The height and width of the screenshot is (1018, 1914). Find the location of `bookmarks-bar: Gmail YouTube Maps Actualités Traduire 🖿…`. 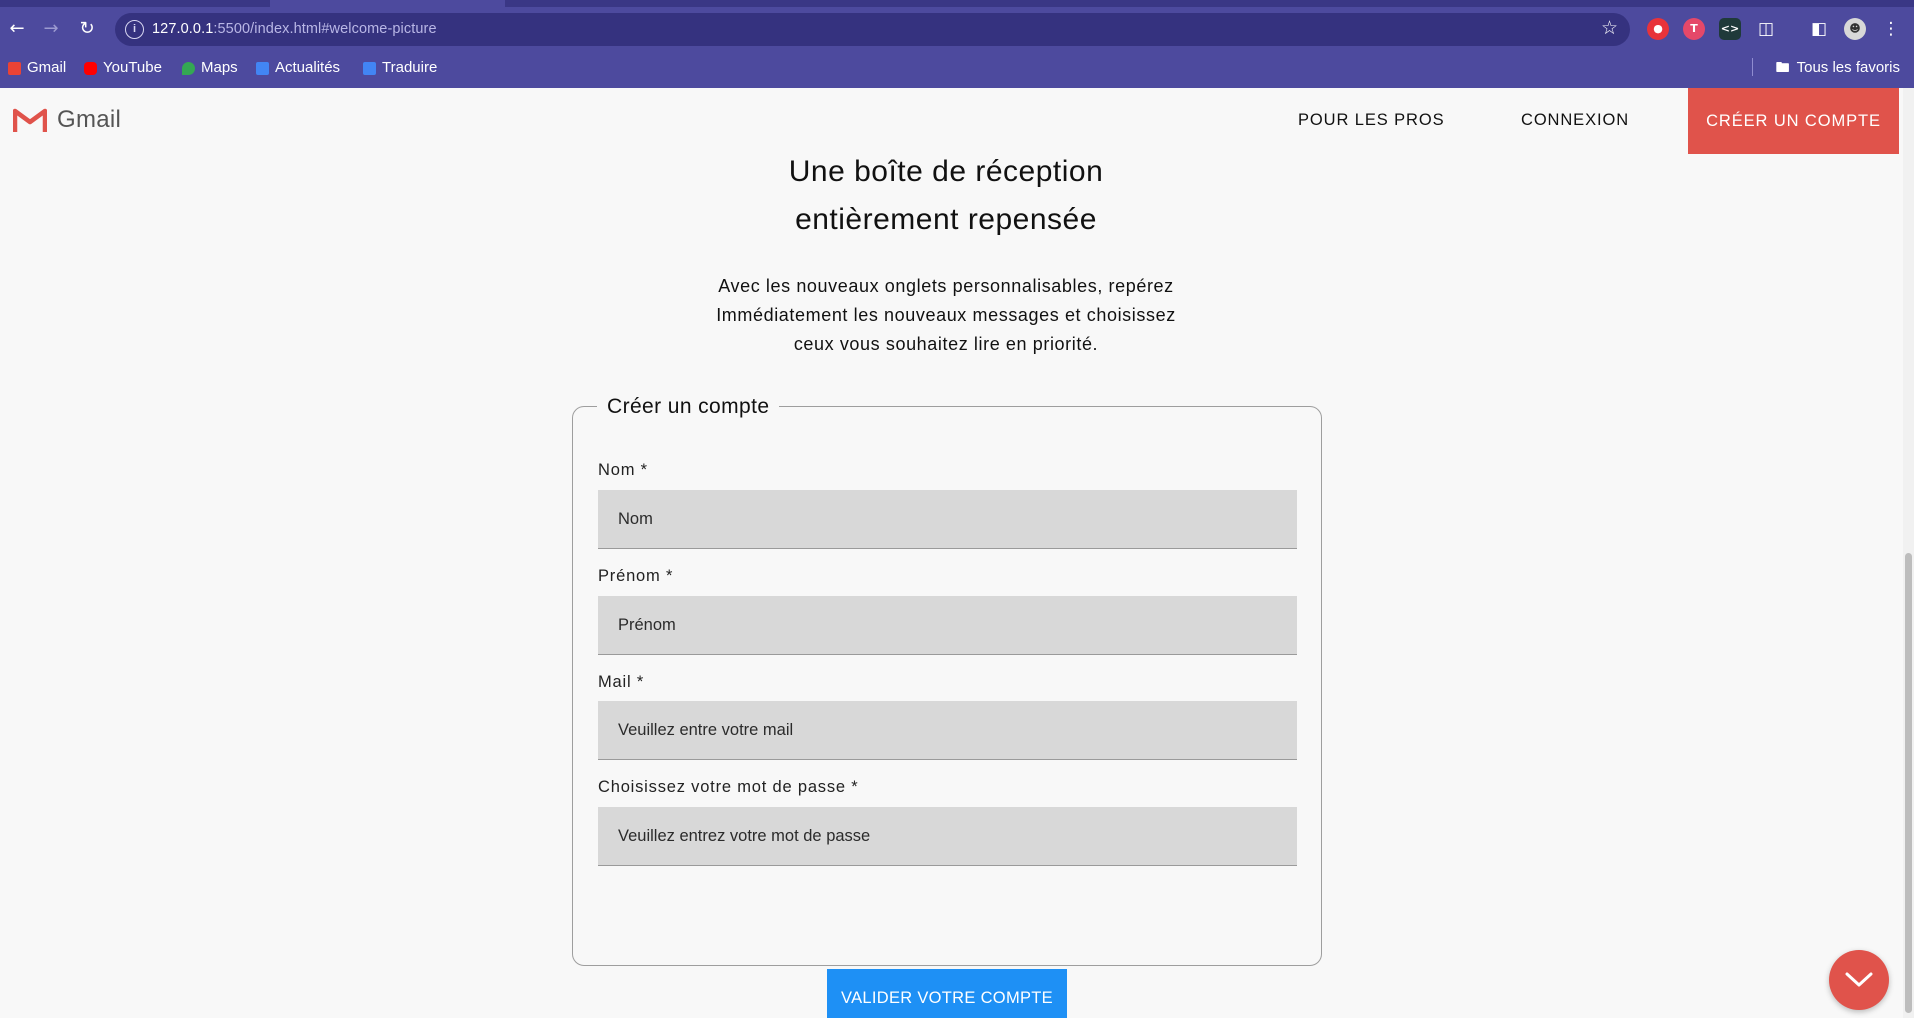

bookmarks-bar: Gmail YouTube Maps Actualités Traduire 🖿… is located at coordinates (957, 68).